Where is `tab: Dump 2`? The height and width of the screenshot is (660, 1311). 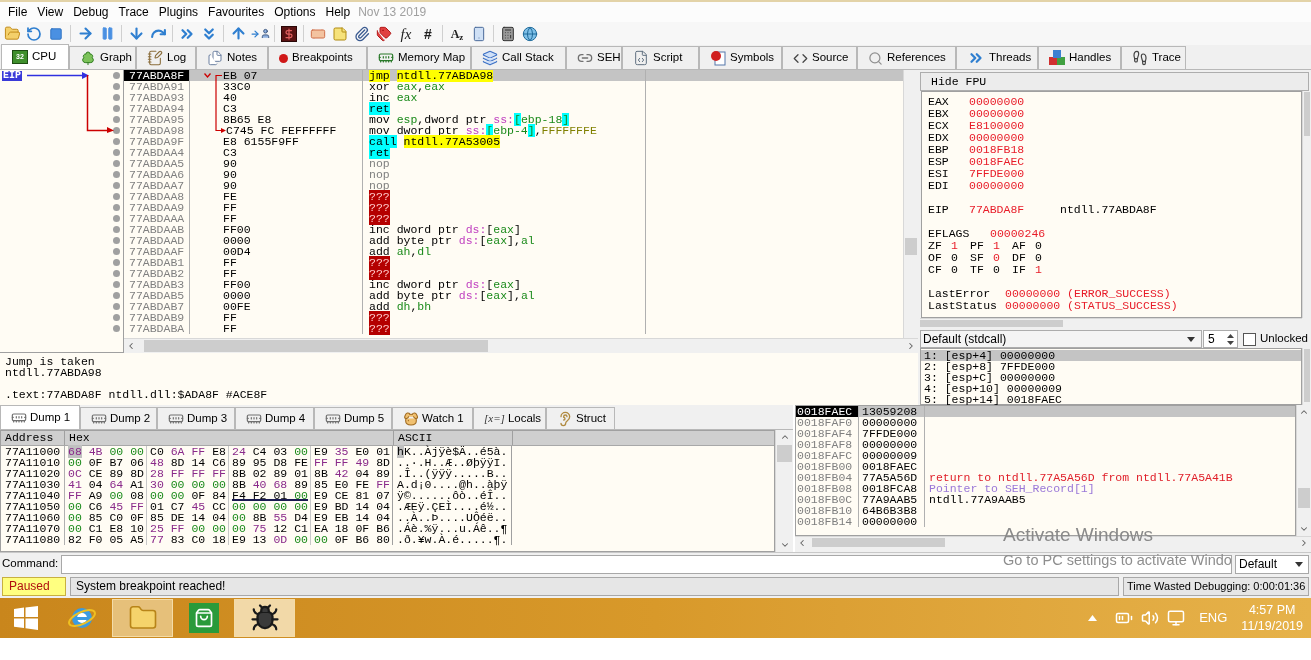 tab: Dump 2 is located at coordinates (118, 418).